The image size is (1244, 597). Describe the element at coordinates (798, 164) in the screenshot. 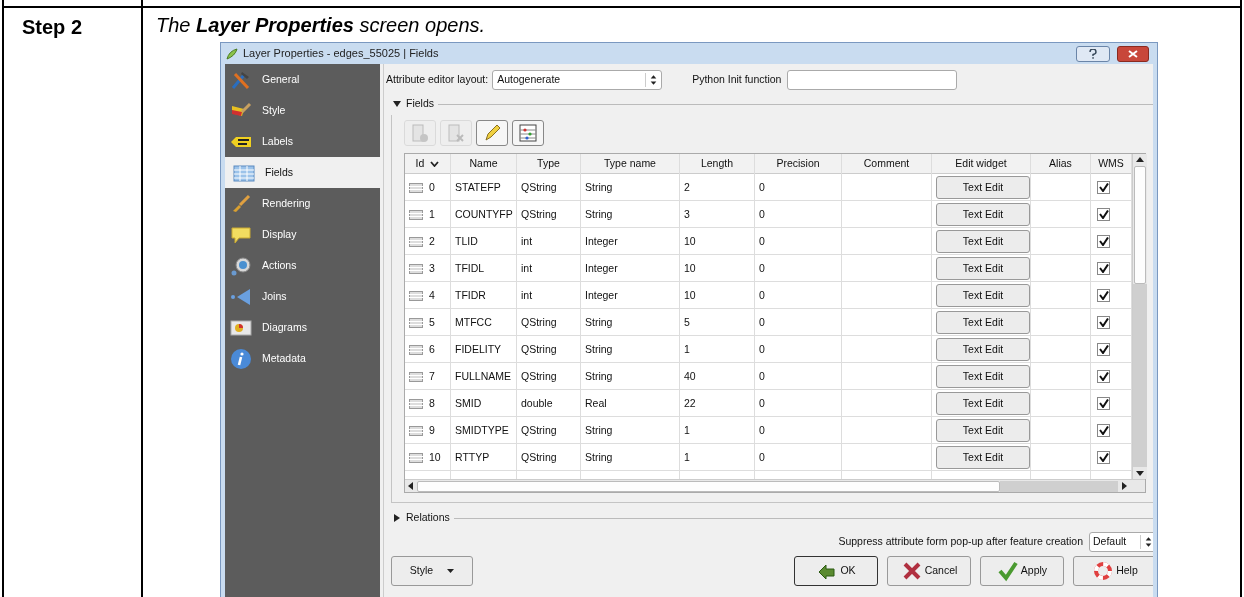

I see `column-header: Precision` at that location.